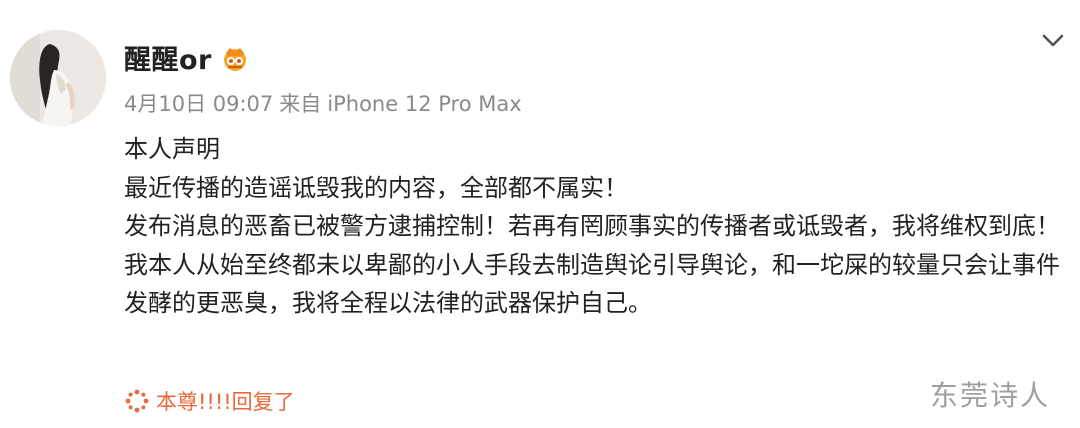 The image size is (1080, 428). What do you see at coordinates (199, 104) in the screenshot?
I see `post-date: 4月10日 09:07` at bounding box center [199, 104].